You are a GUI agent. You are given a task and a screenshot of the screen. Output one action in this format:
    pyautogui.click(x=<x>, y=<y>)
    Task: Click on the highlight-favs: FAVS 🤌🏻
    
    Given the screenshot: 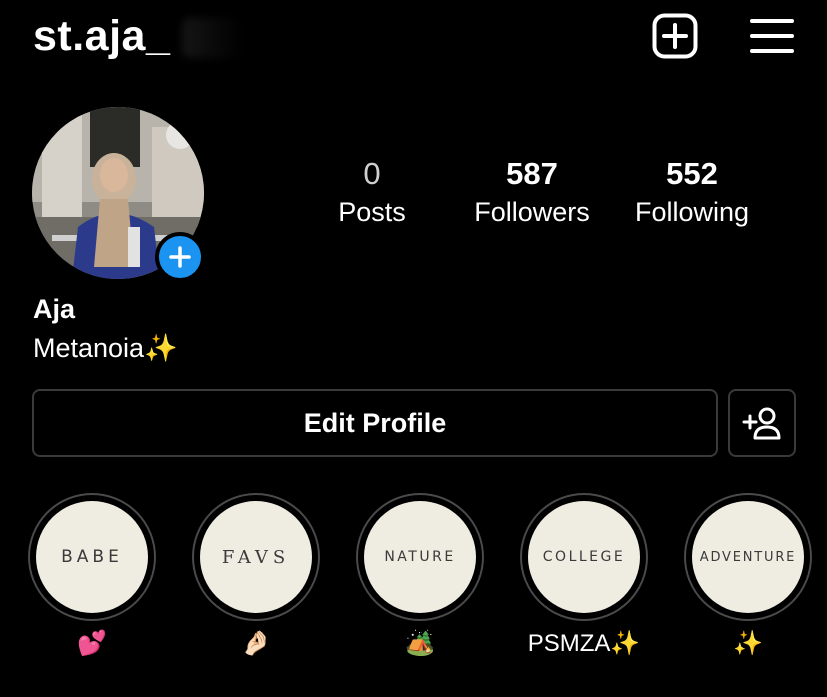 What is the action you would take?
    pyautogui.click(x=256, y=578)
    